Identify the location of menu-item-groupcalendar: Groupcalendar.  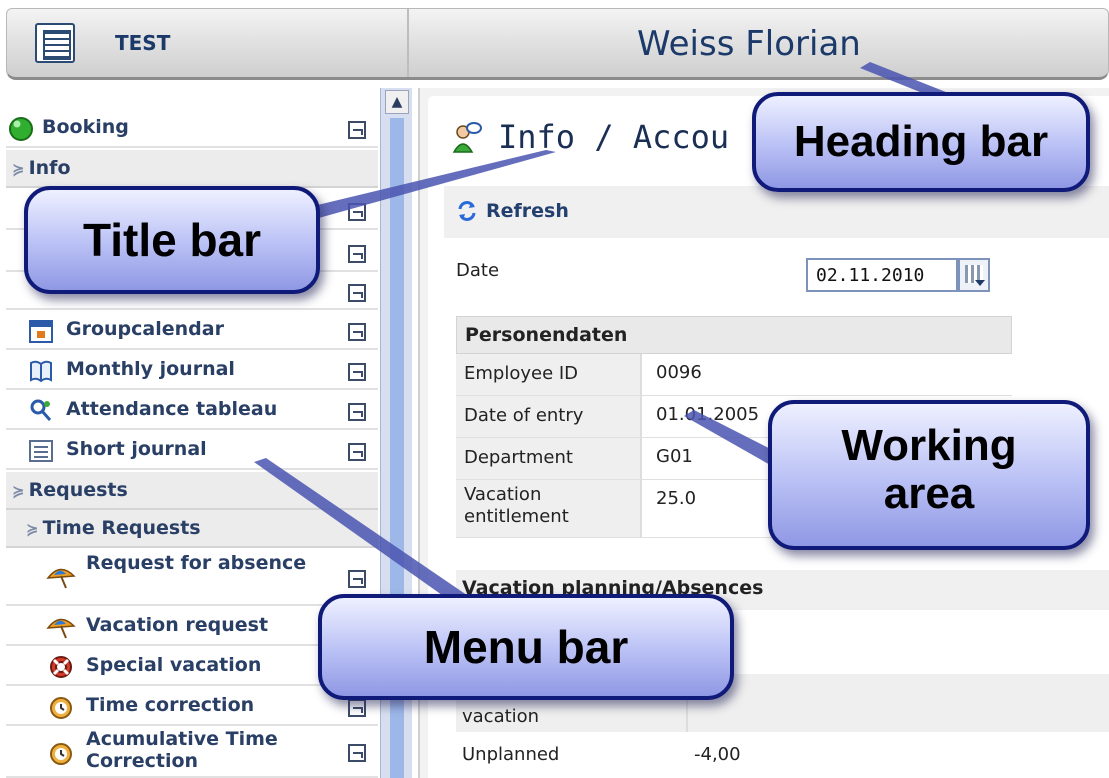
(192, 330).